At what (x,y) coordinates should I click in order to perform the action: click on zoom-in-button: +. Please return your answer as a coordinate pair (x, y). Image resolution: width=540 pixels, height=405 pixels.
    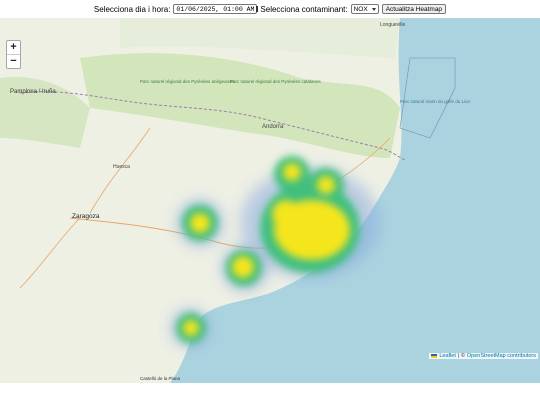
    Looking at the image, I should click on (13, 47).